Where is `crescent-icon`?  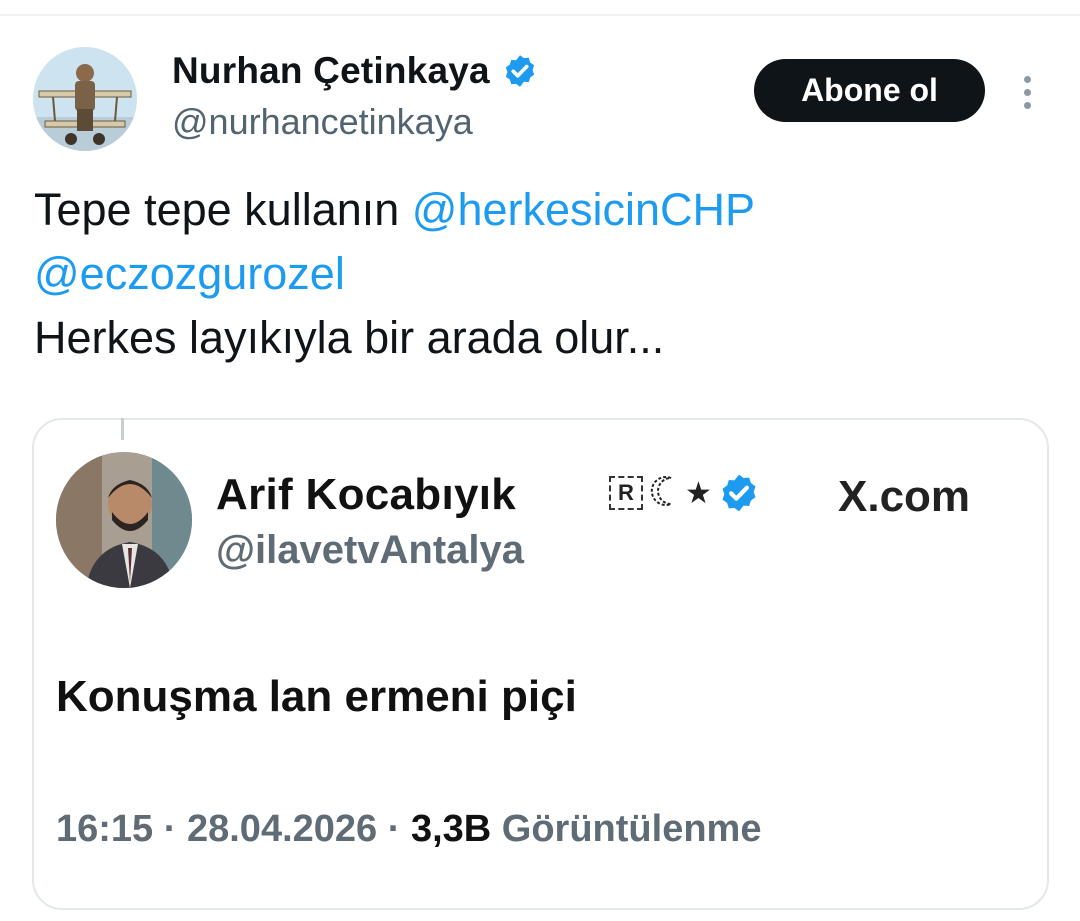 crescent-icon is located at coordinates (664, 493).